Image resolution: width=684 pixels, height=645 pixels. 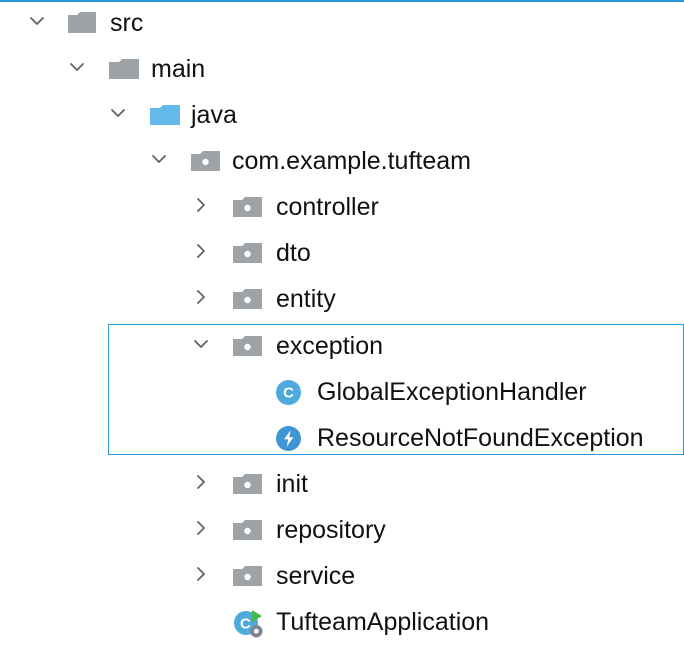 I want to click on tree-item-java: java, so click(x=342, y=115).